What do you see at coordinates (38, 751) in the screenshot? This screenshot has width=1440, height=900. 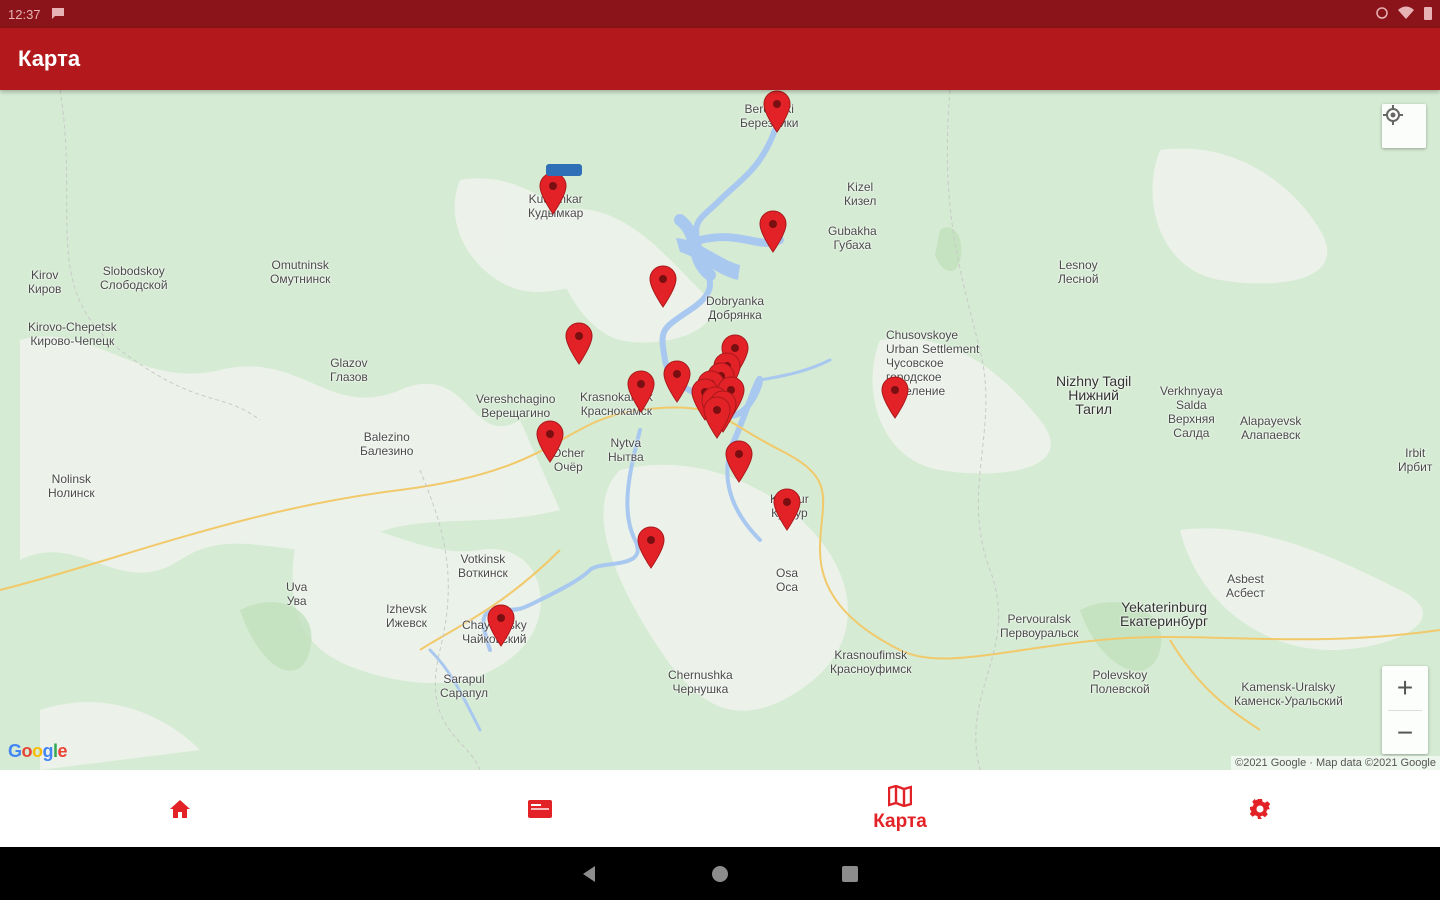 I see `google-logo: Google` at bounding box center [38, 751].